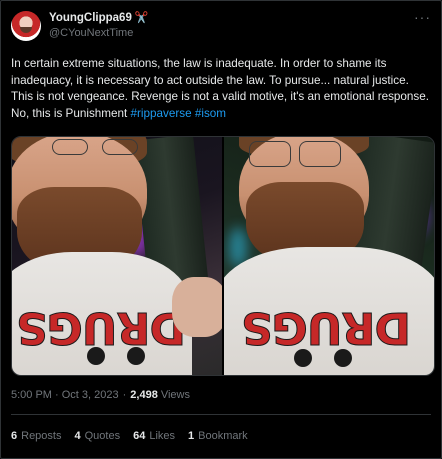 The width and height of the screenshot is (442, 459). What do you see at coordinates (175, 395) in the screenshot?
I see `views-label: Views` at bounding box center [175, 395].